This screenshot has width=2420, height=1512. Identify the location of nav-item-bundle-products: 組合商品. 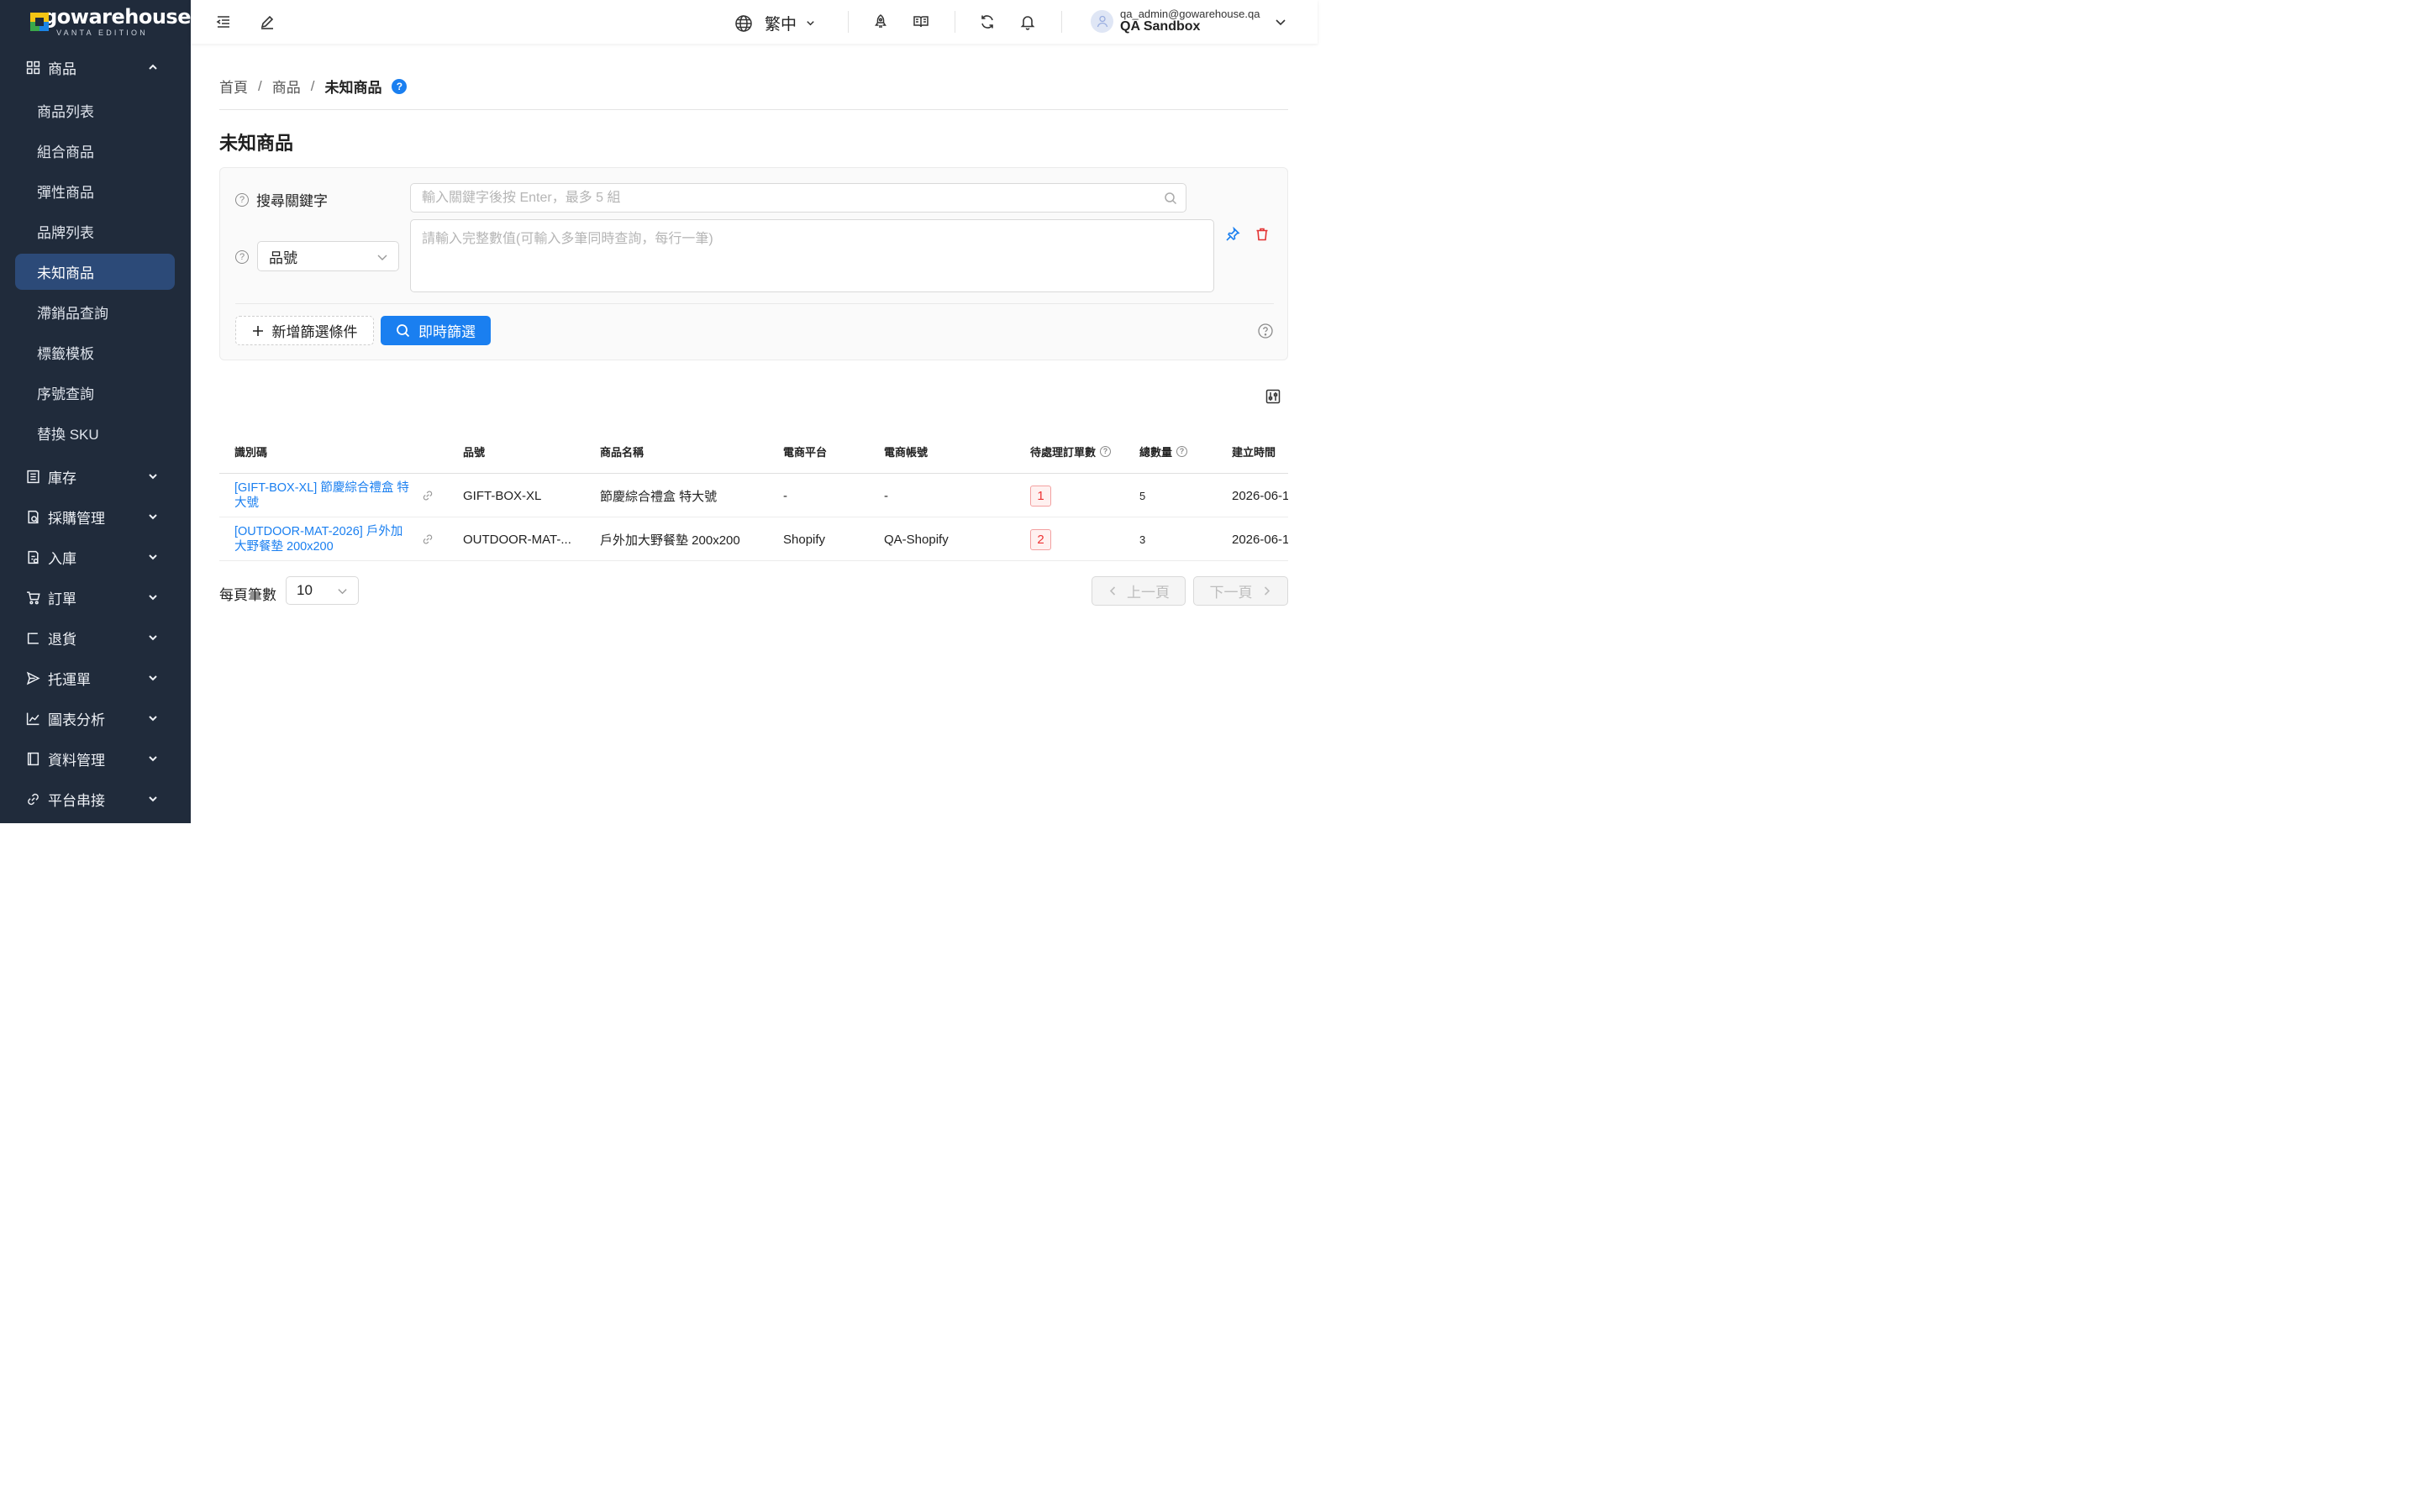
(95, 151).